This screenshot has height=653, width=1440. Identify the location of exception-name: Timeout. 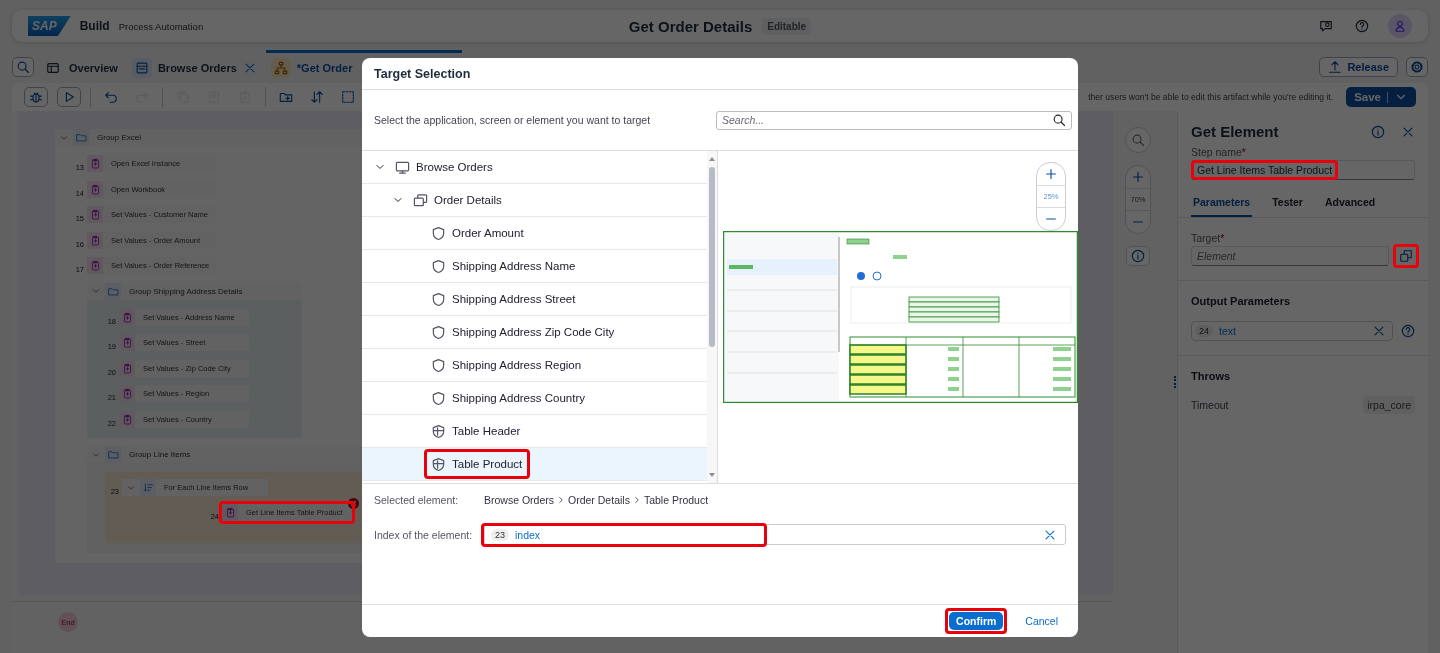
(1210, 405).